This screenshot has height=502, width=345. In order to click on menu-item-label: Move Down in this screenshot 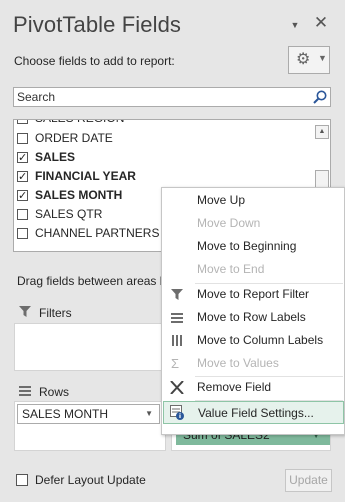, I will do `click(229, 223)`.